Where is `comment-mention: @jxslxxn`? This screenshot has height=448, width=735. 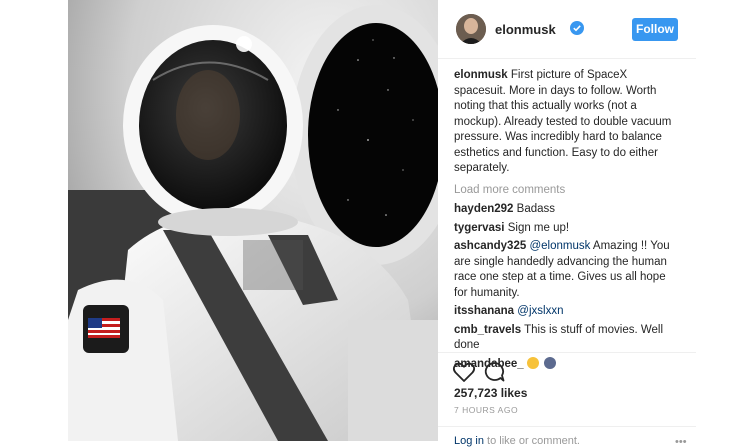
comment-mention: @jxslxxn is located at coordinates (540, 311).